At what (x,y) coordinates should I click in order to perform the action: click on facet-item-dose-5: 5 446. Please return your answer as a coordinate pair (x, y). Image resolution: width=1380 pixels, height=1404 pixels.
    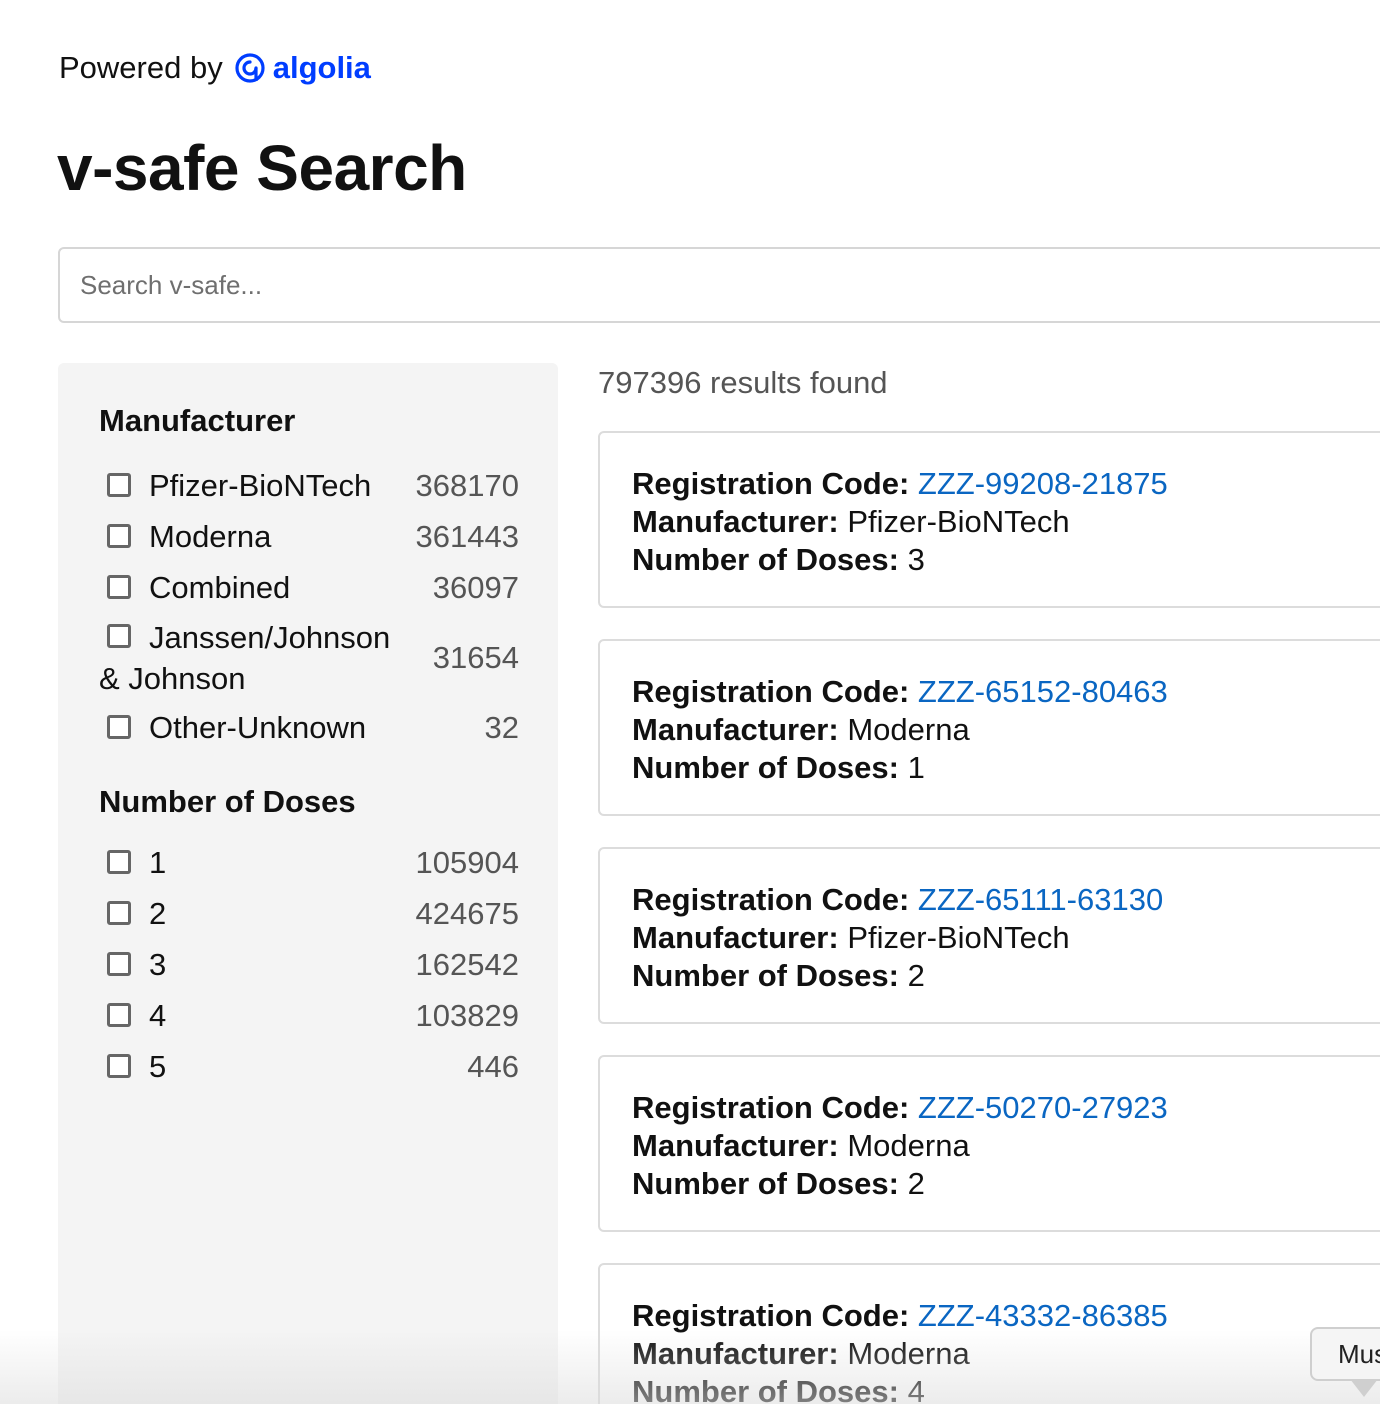
    Looking at the image, I should click on (309, 1066).